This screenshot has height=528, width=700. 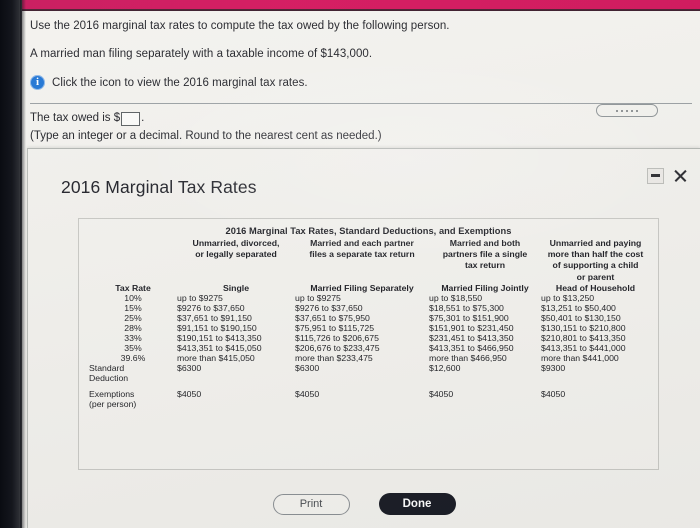 What do you see at coordinates (335, 327) in the screenshot?
I see `cell-mfs: $75,951 to $115,725` at bounding box center [335, 327].